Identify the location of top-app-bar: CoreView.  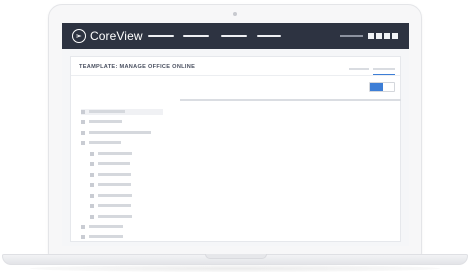
(235, 36).